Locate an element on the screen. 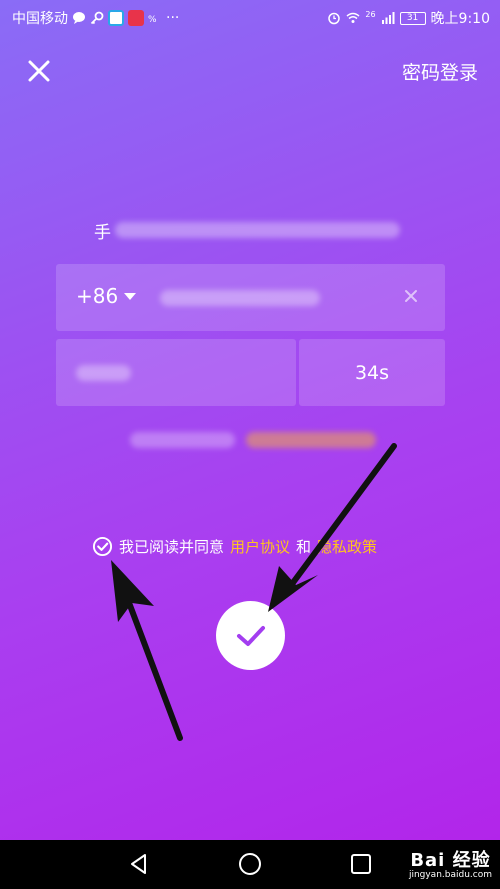  phone-number-field: +86 is located at coordinates (250, 297).